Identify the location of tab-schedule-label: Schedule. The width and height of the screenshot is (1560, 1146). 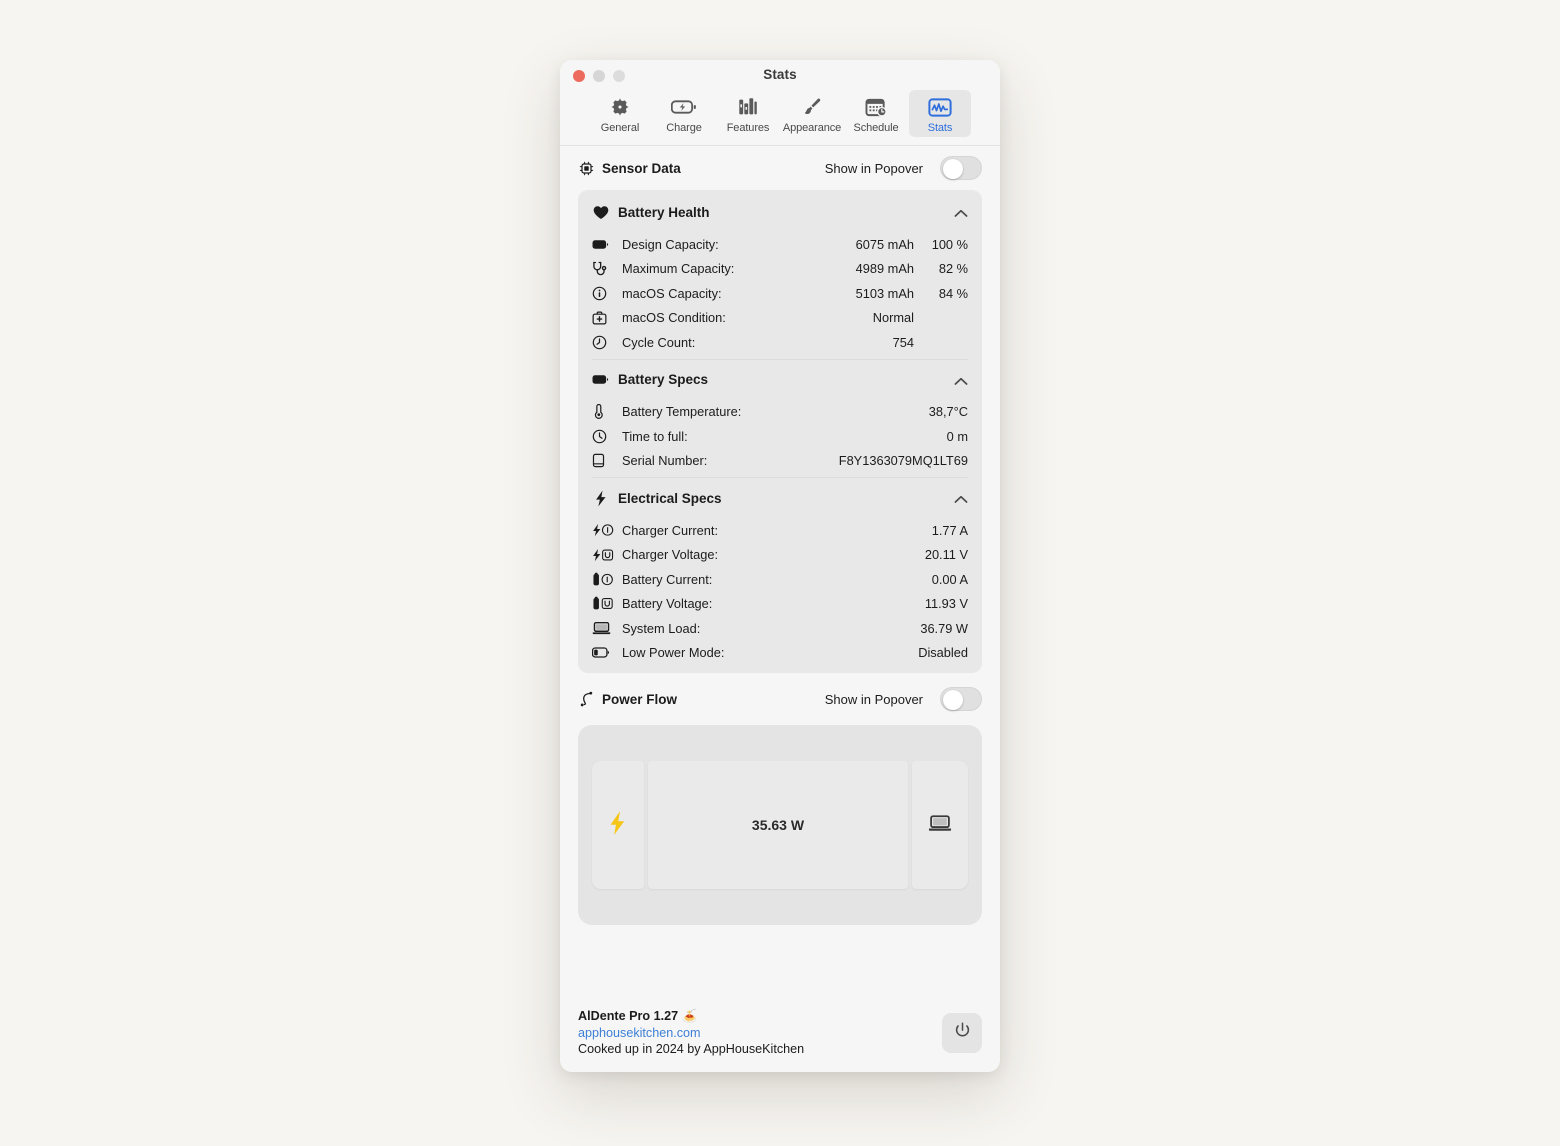
(876, 128).